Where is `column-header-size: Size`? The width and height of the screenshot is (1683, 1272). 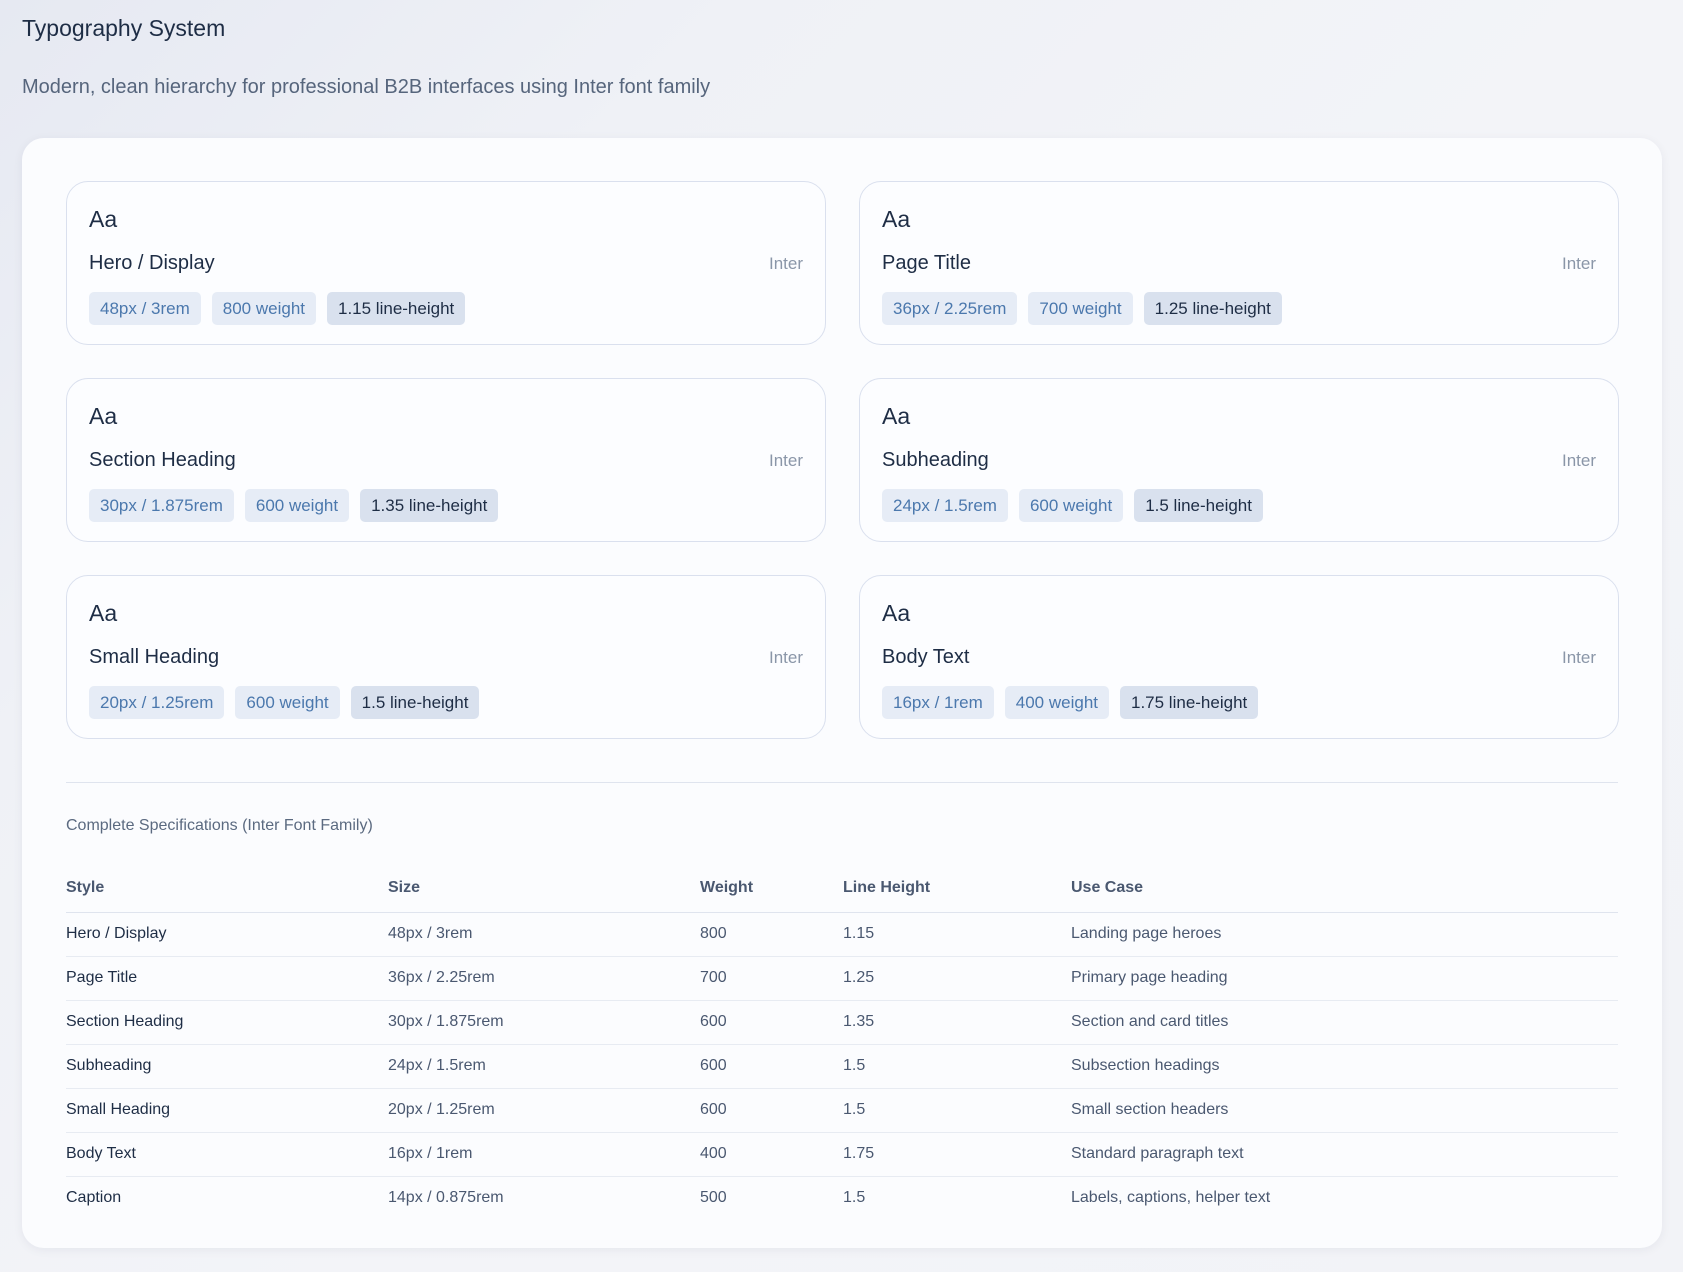
column-header-size: Size is located at coordinates (544, 889).